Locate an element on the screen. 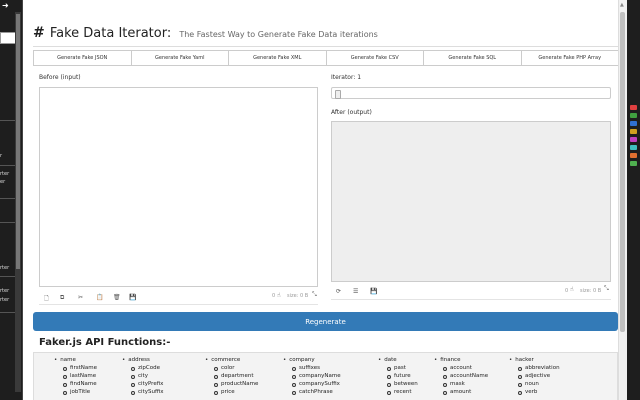 This screenshot has height=400, width=640. api-function: productName is located at coordinates (231, 384).